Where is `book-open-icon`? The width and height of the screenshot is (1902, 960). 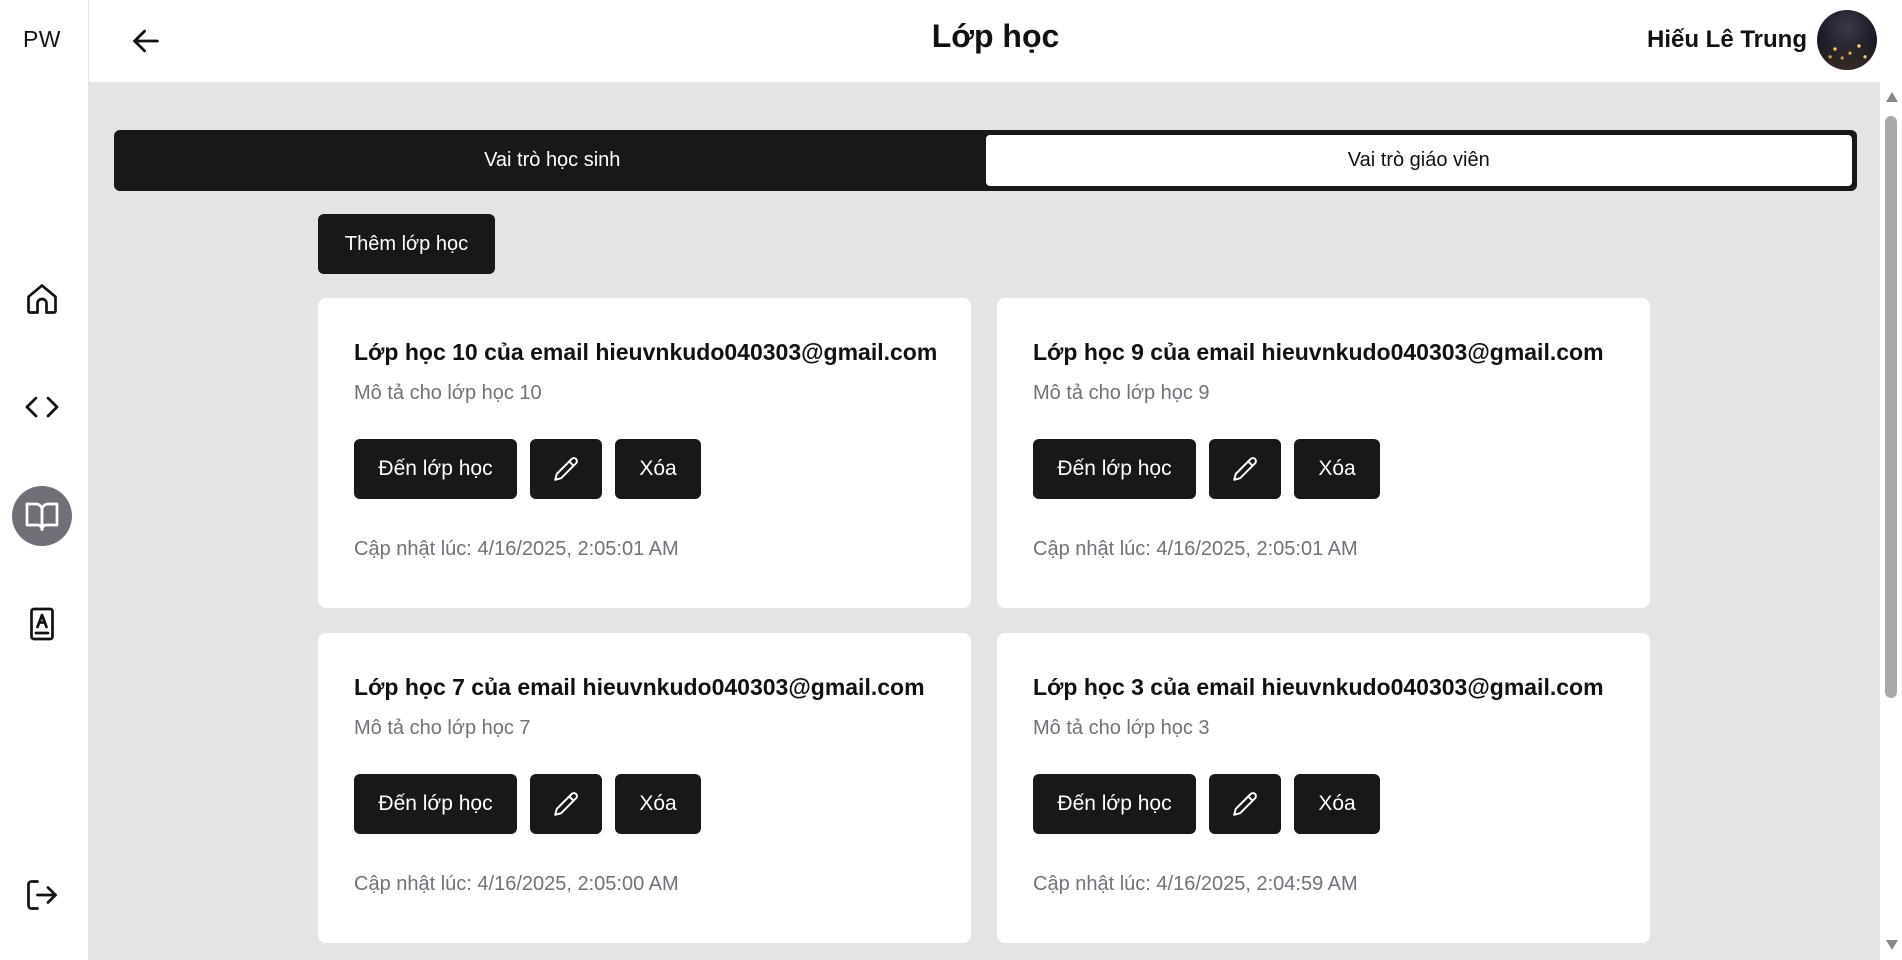
book-open-icon is located at coordinates (42, 516).